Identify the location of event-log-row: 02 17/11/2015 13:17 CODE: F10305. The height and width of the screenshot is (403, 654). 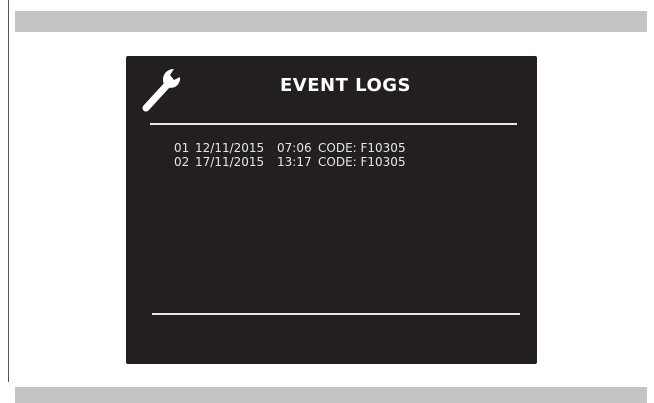
(290, 162).